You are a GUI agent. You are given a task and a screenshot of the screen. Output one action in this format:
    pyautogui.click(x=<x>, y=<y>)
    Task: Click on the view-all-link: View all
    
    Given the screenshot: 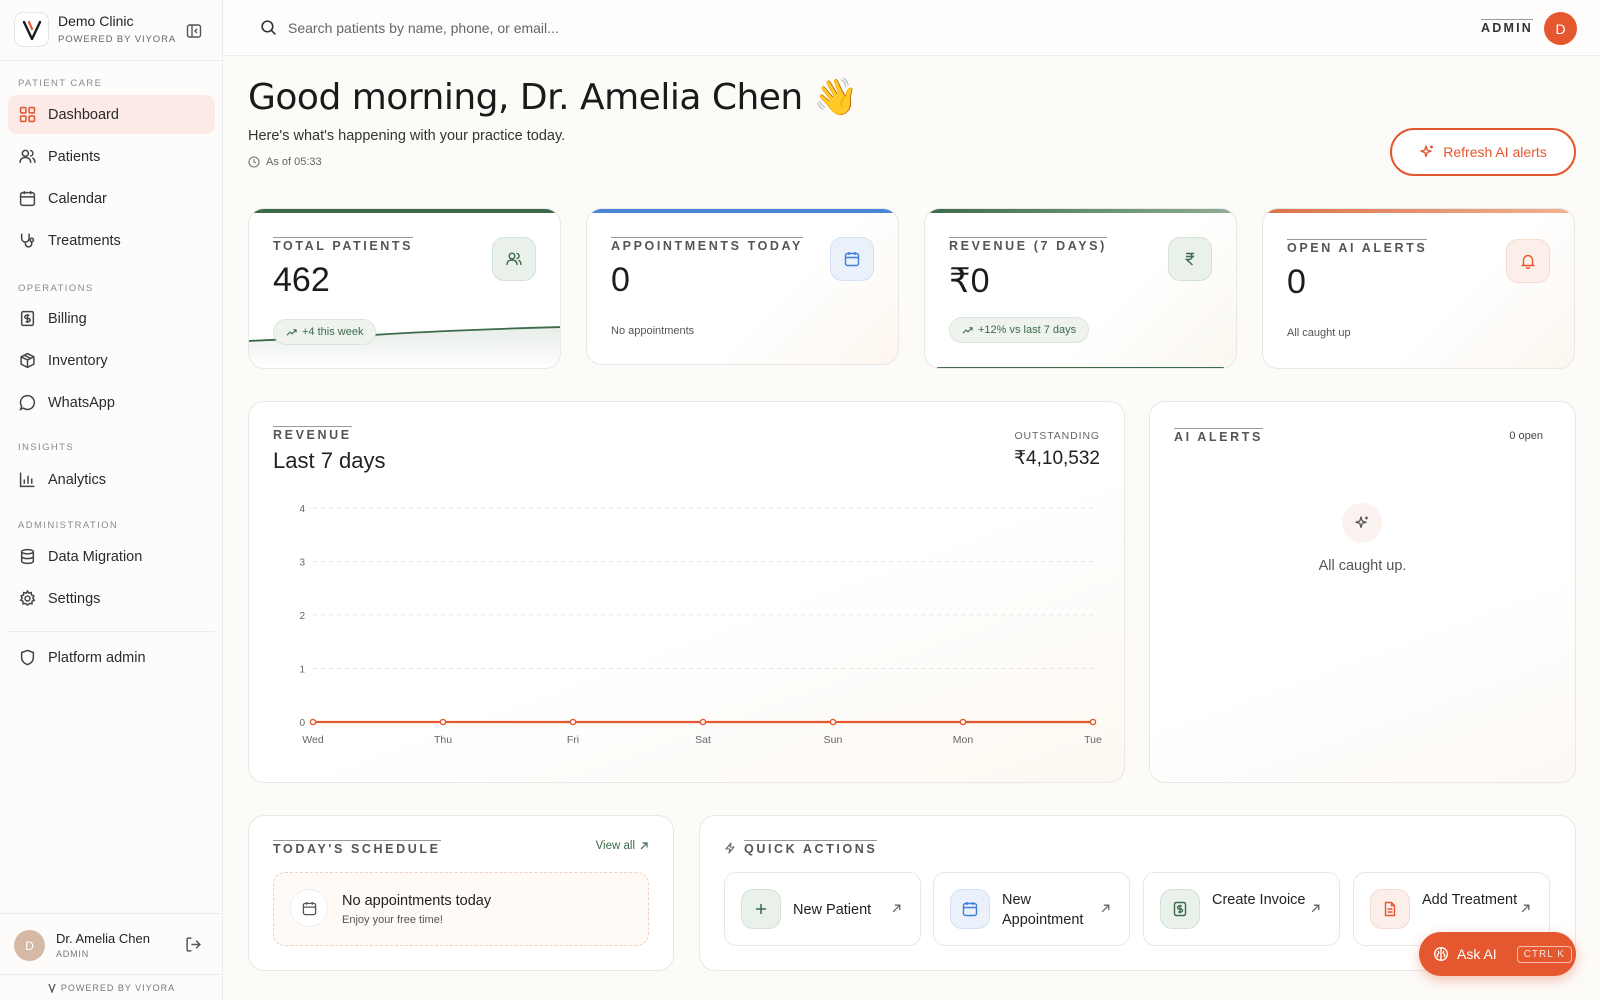 What is the action you would take?
    pyautogui.click(x=622, y=846)
    